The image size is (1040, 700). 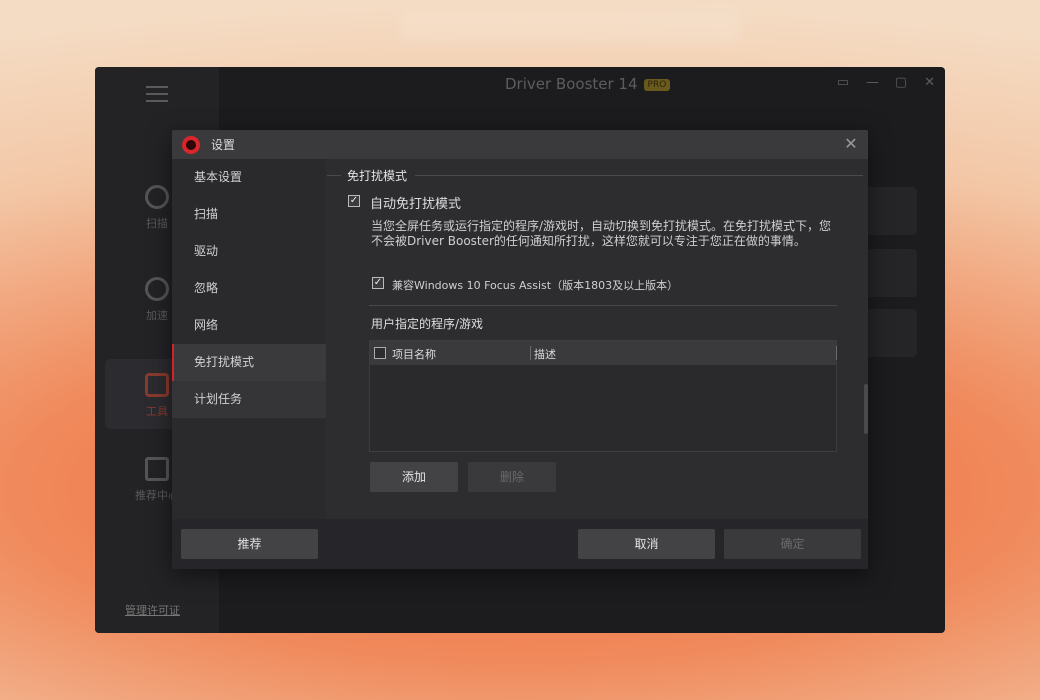 What do you see at coordinates (520, 144) in the screenshot?
I see `dialog-header: 设置 ✕` at bounding box center [520, 144].